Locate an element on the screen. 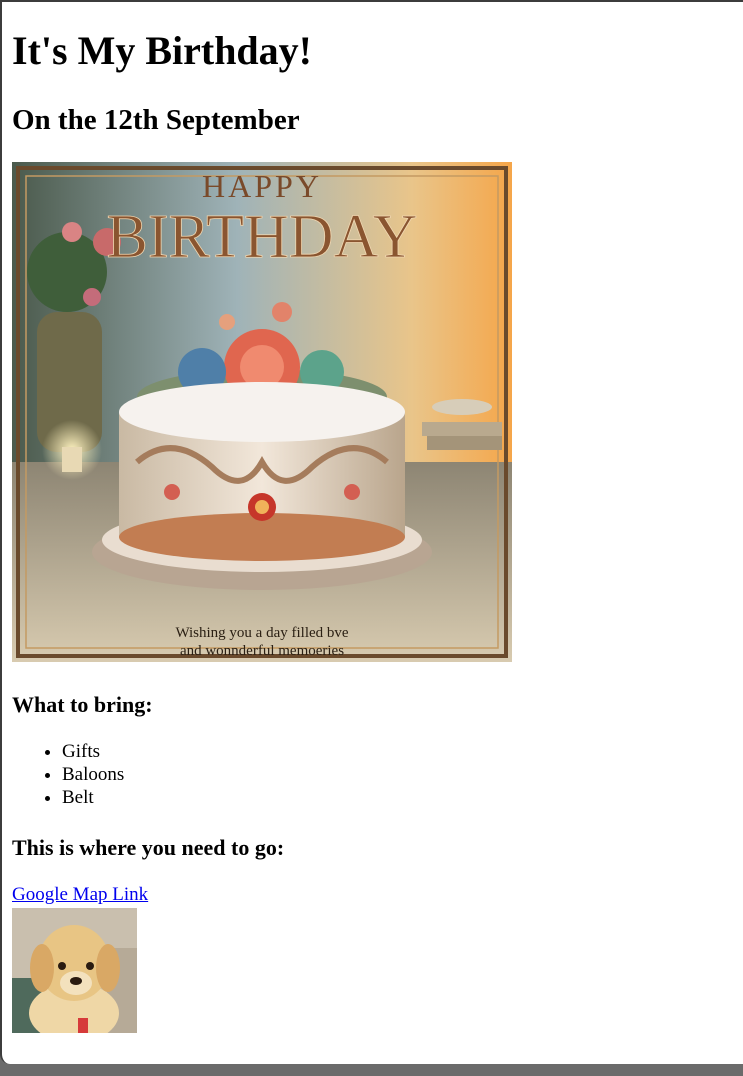 This screenshot has width=743, height=1076. page-title: It's My Birthday! is located at coordinates (162, 50).